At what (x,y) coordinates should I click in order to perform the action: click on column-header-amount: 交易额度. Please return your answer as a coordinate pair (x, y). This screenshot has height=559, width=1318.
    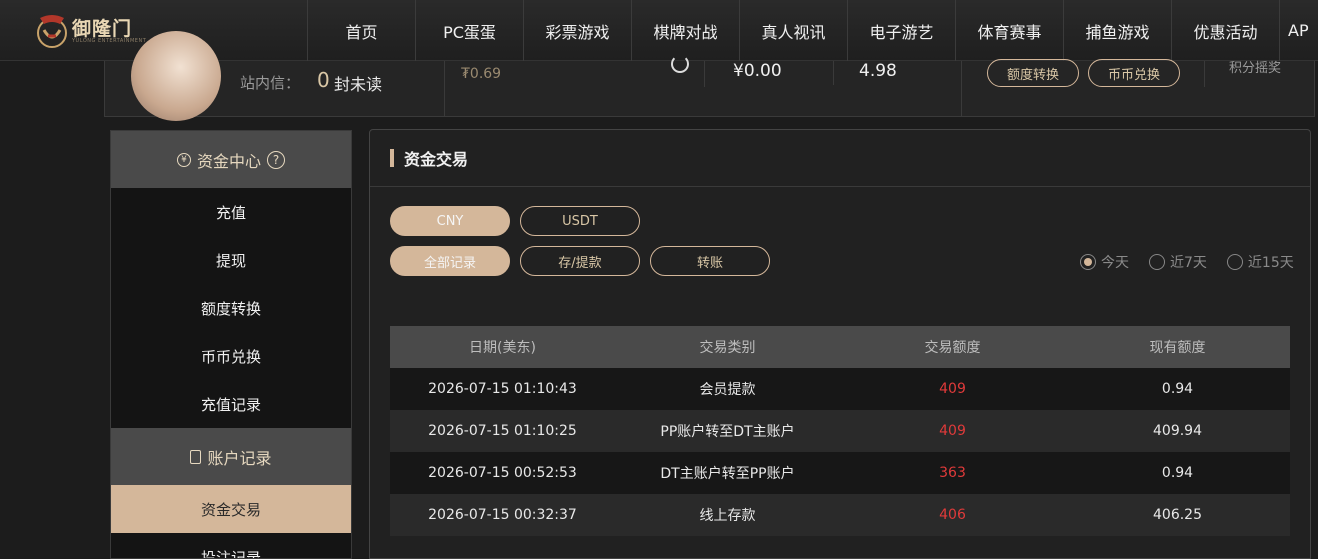
    Looking at the image, I should click on (952, 348).